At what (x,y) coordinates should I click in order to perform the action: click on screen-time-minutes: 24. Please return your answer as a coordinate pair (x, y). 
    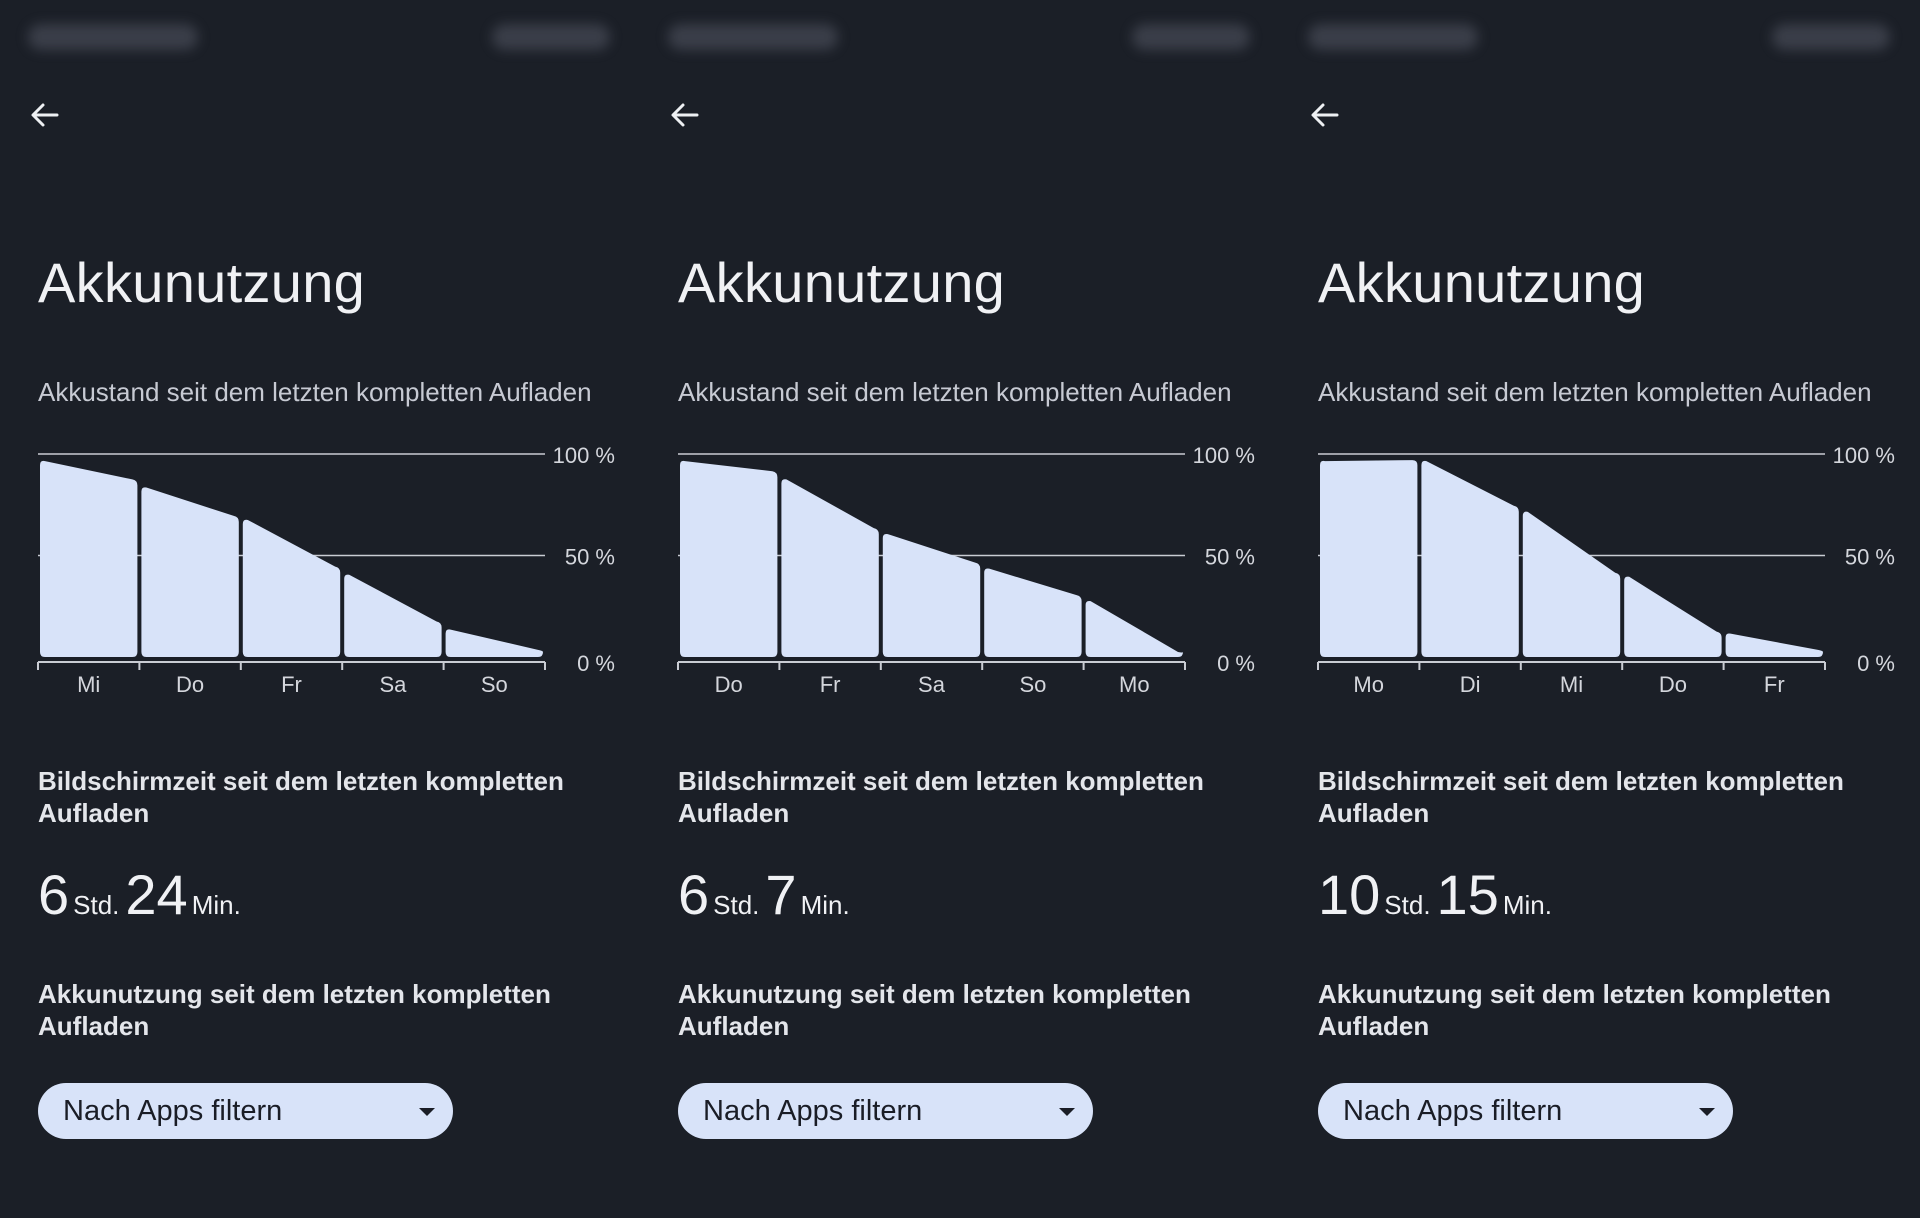
    Looking at the image, I should click on (156, 894).